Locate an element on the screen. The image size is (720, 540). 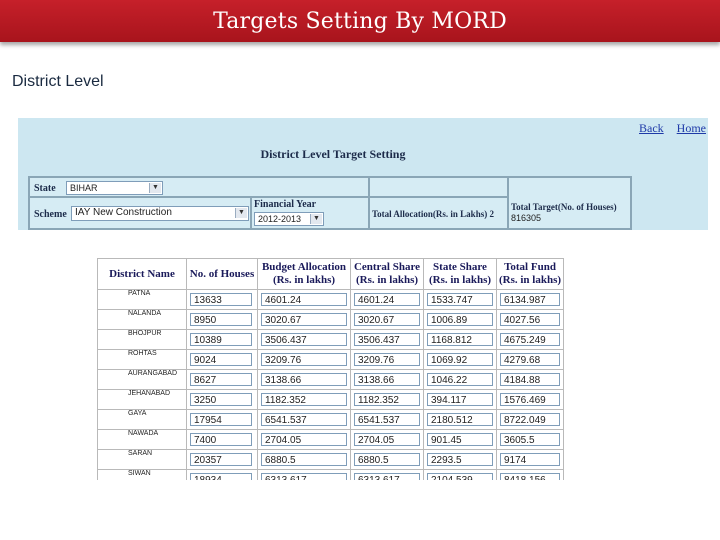
scheme-select-value: IAY New Construction is located at coordinates (123, 212).